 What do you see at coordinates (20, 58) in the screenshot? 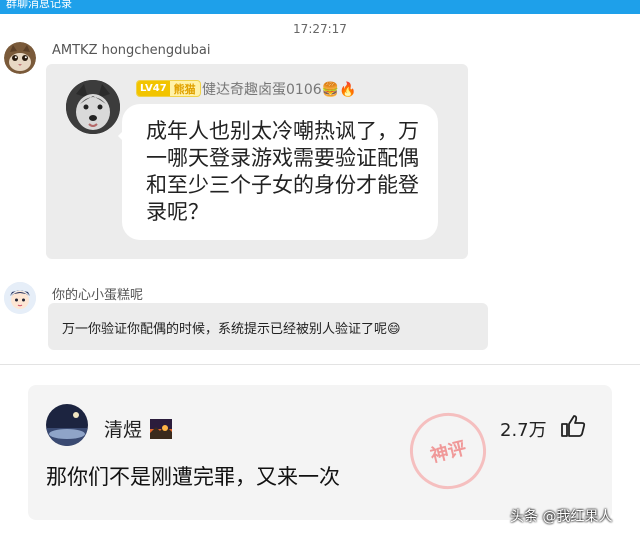
I see `avatar-cat` at bounding box center [20, 58].